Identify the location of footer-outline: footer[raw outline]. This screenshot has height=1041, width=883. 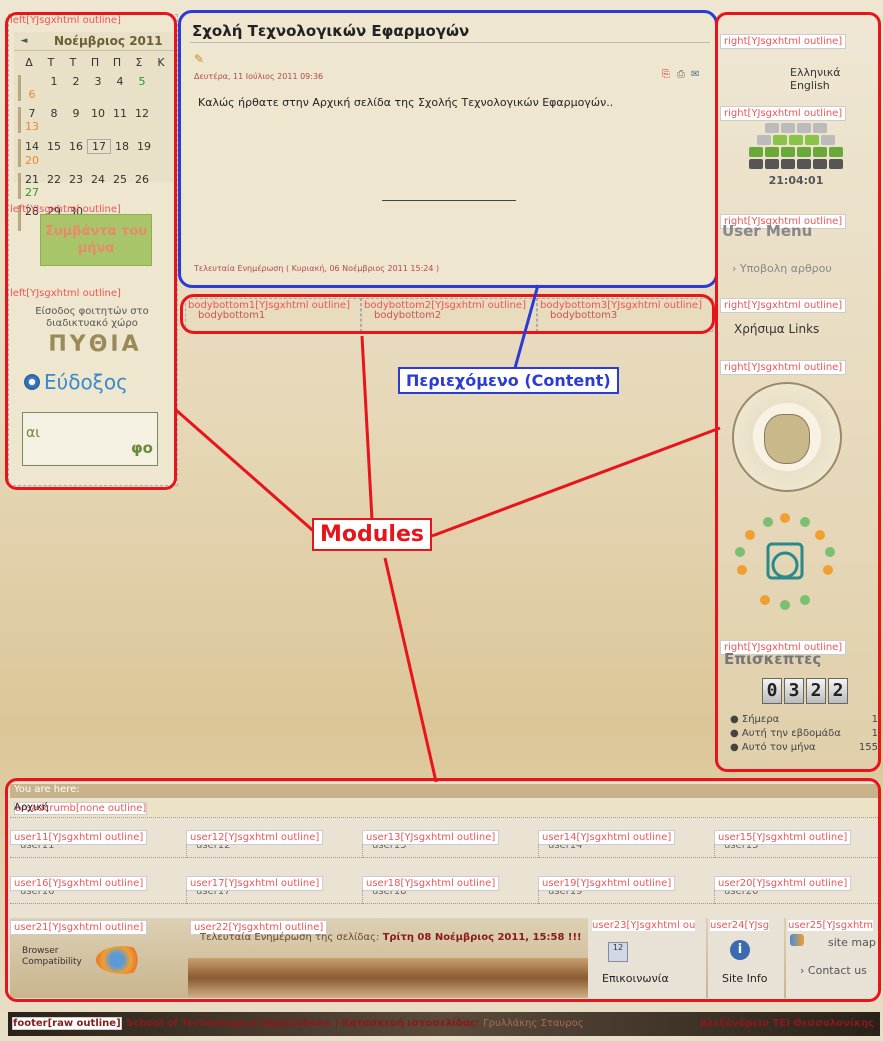
(67, 1023).